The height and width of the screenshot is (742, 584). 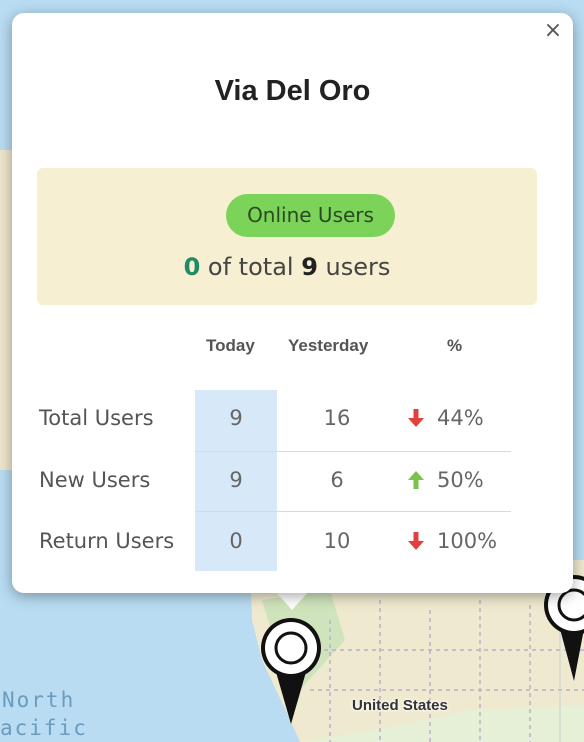 I want to click on percent-change: 44%, so click(x=444, y=418).